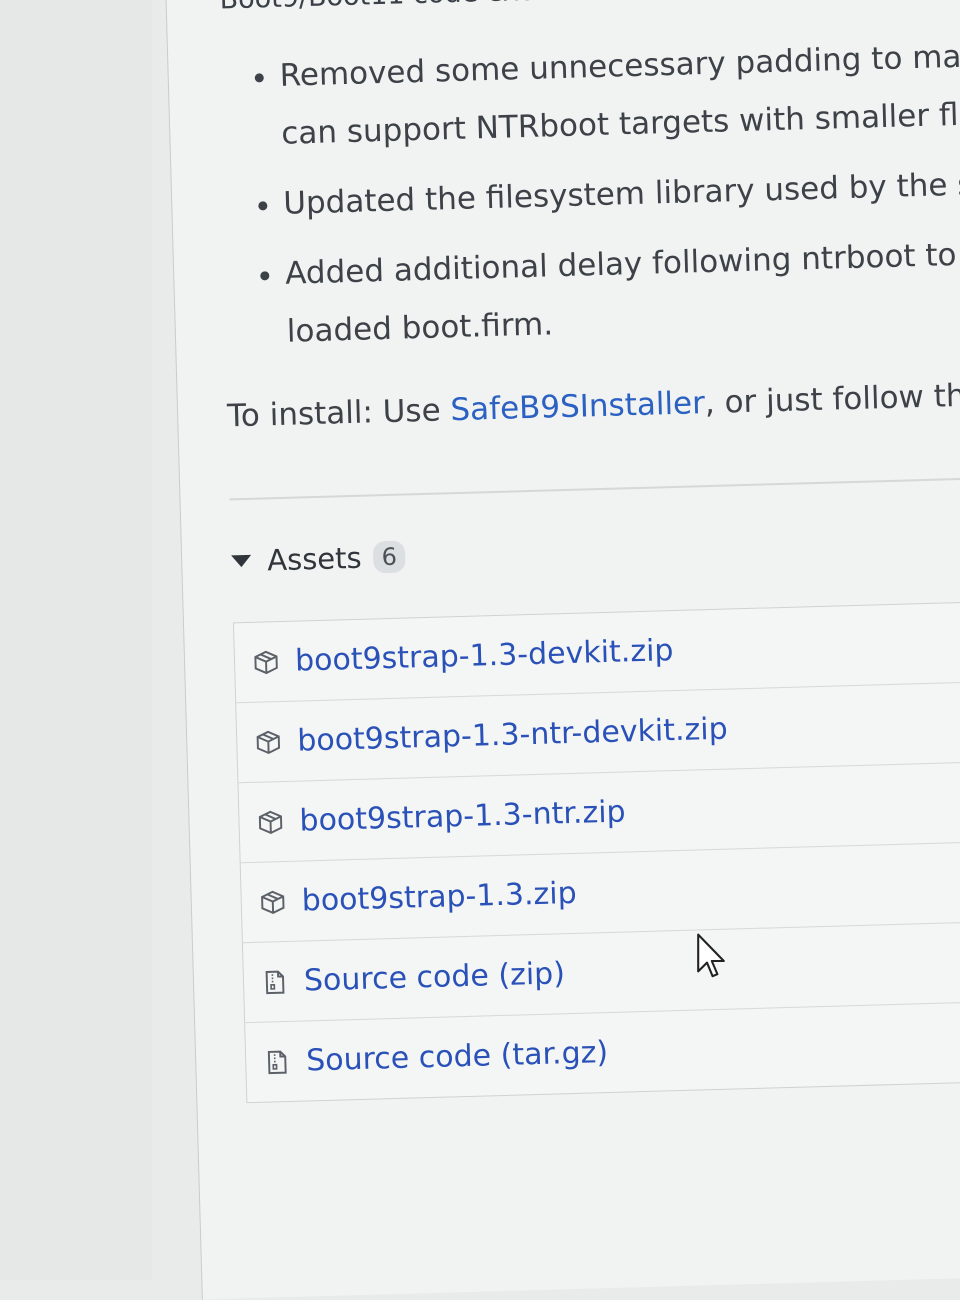 This screenshot has height=1300, width=960. I want to click on asset-link: boot9strap-1.3.zip, so click(439, 897).